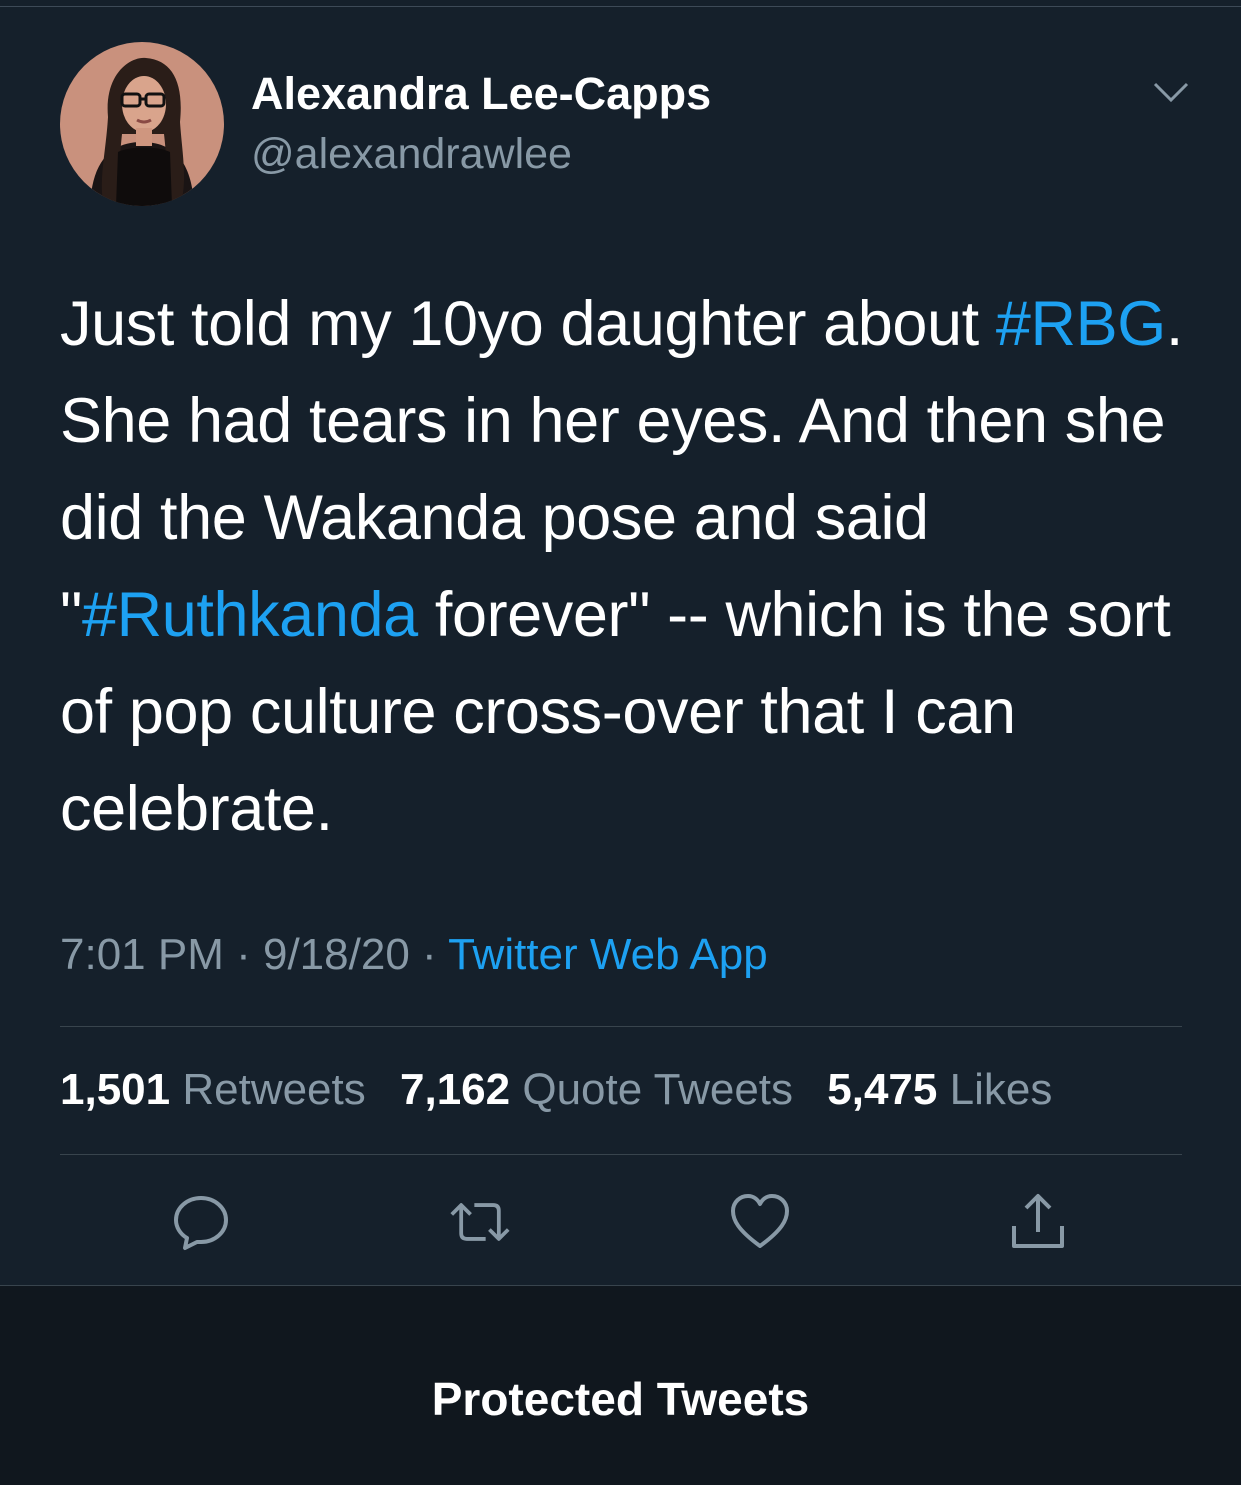 The width and height of the screenshot is (1241, 1485). What do you see at coordinates (625, 125) in the screenshot?
I see `tweet-header: Alexandra Lee-Capps @alexandrawlee` at bounding box center [625, 125].